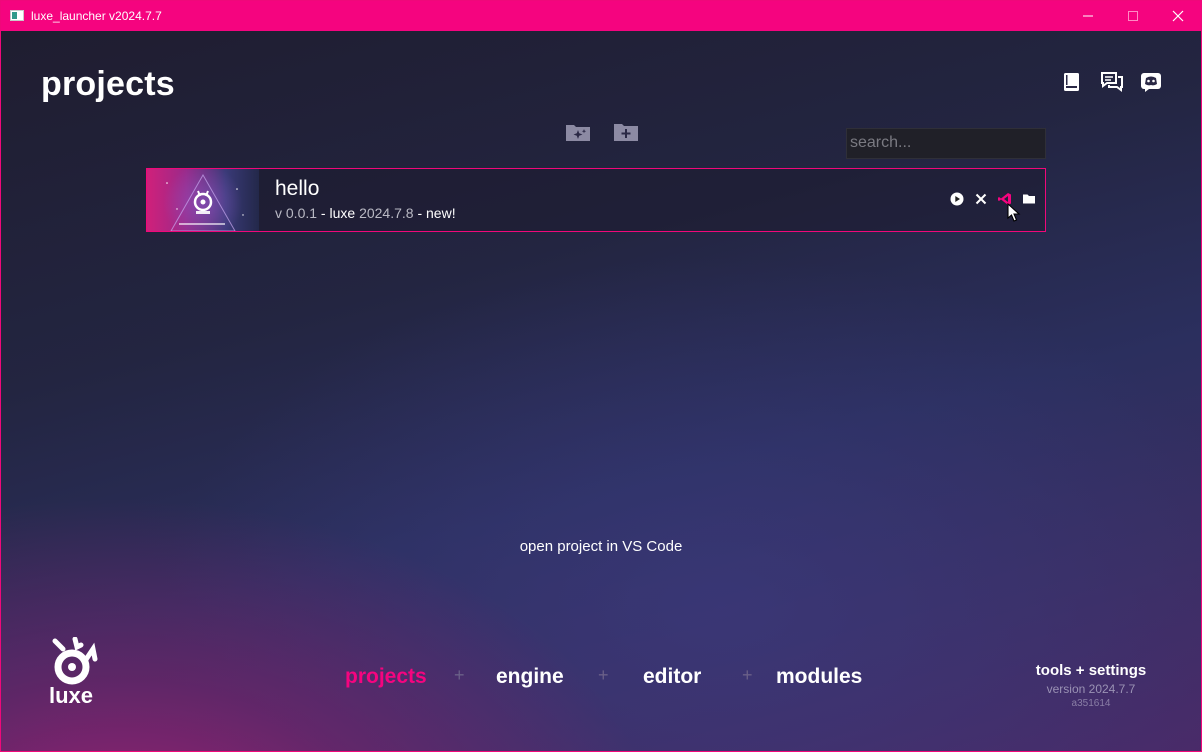  What do you see at coordinates (626, 132) in the screenshot?
I see `add-project-folder-icon` at bounding box center [626, 132].